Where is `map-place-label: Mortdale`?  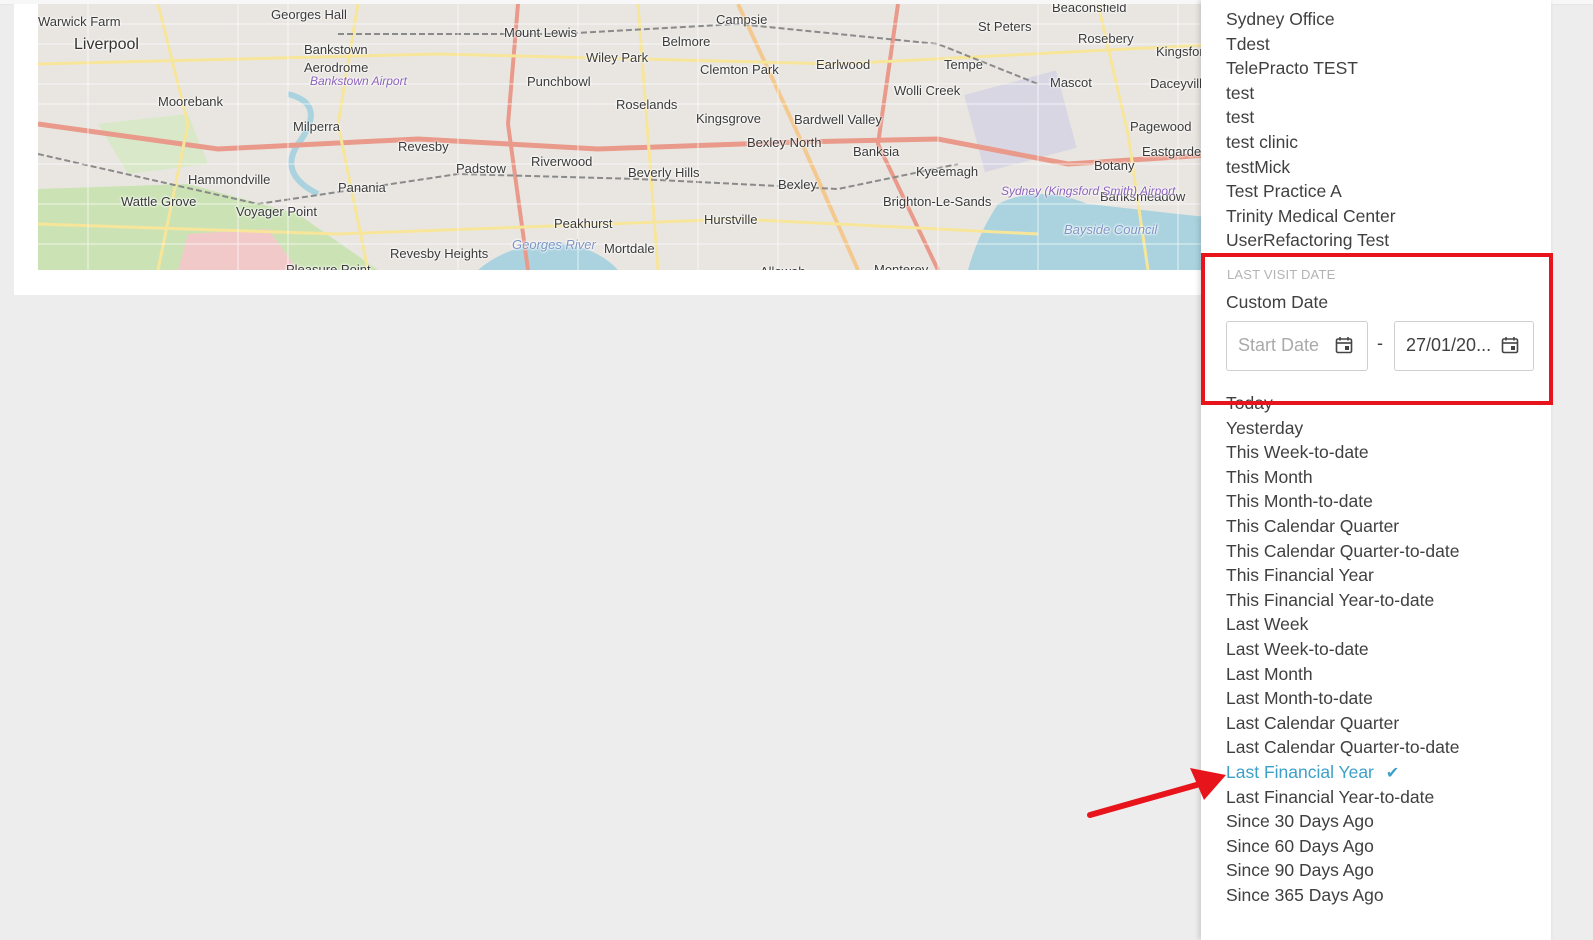 map-place-label: Mortdale is located at coordinates (629, 248).